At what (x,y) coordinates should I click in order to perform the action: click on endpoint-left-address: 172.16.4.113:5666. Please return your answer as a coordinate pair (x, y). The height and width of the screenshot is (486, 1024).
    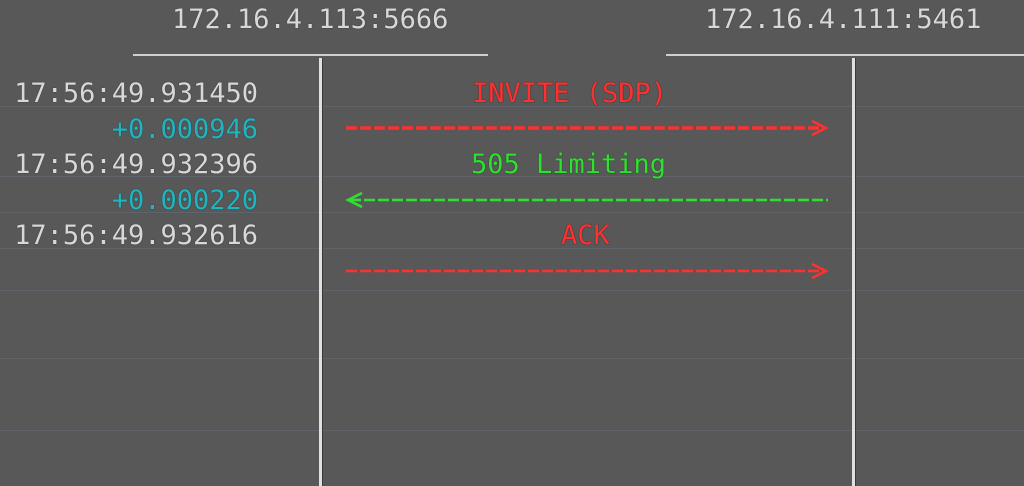
    Looking at the image, I should click on (310, 19).